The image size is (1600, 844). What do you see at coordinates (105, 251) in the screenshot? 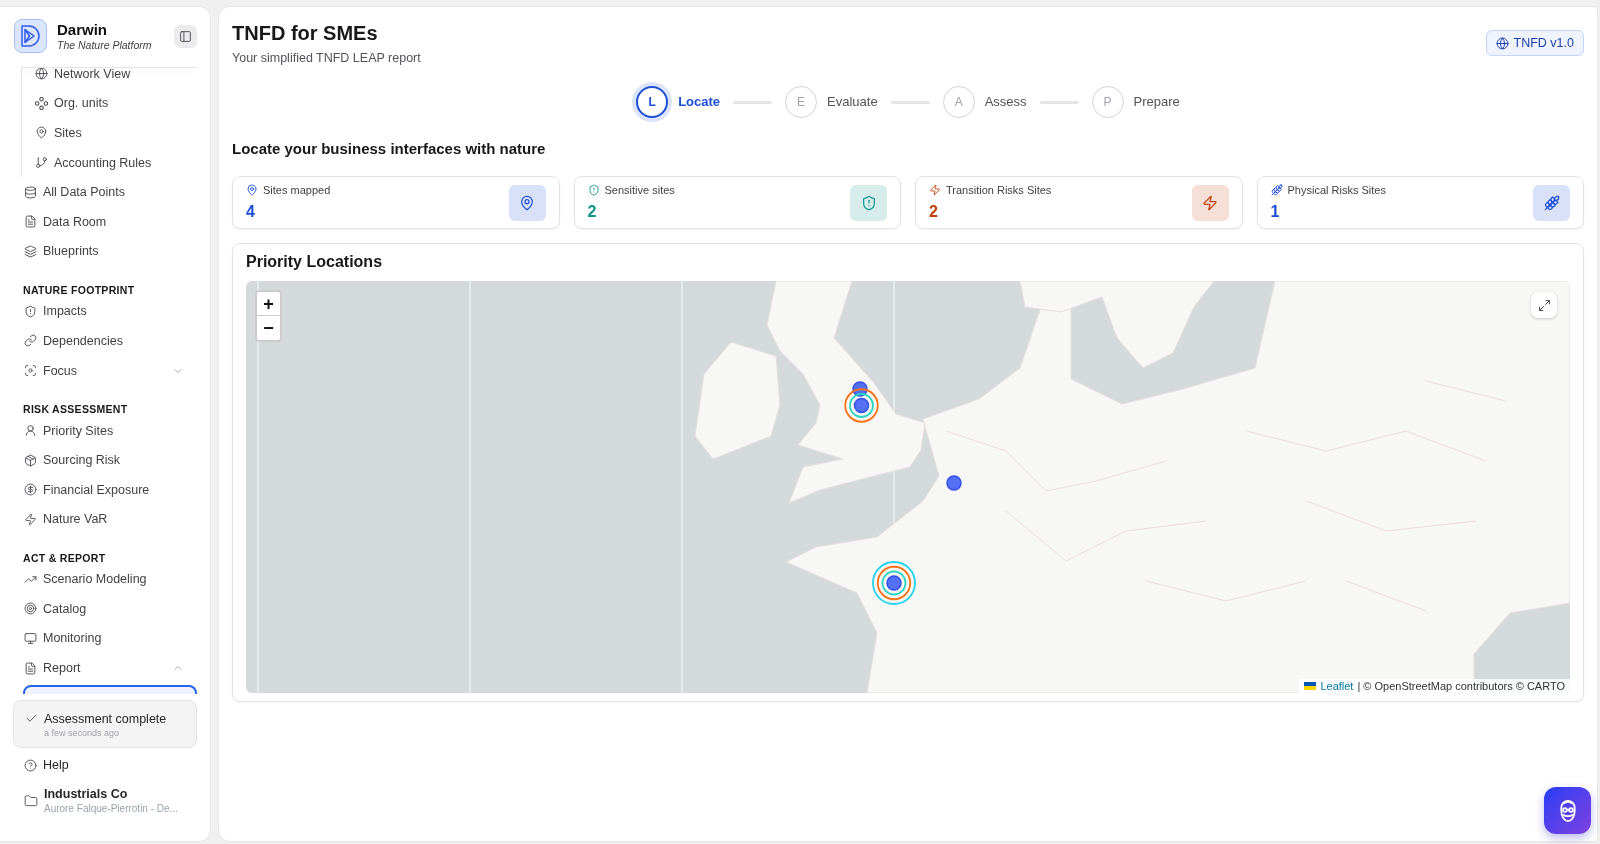
I see `nav-item: Blueprints` at bounding box center [105, 251].